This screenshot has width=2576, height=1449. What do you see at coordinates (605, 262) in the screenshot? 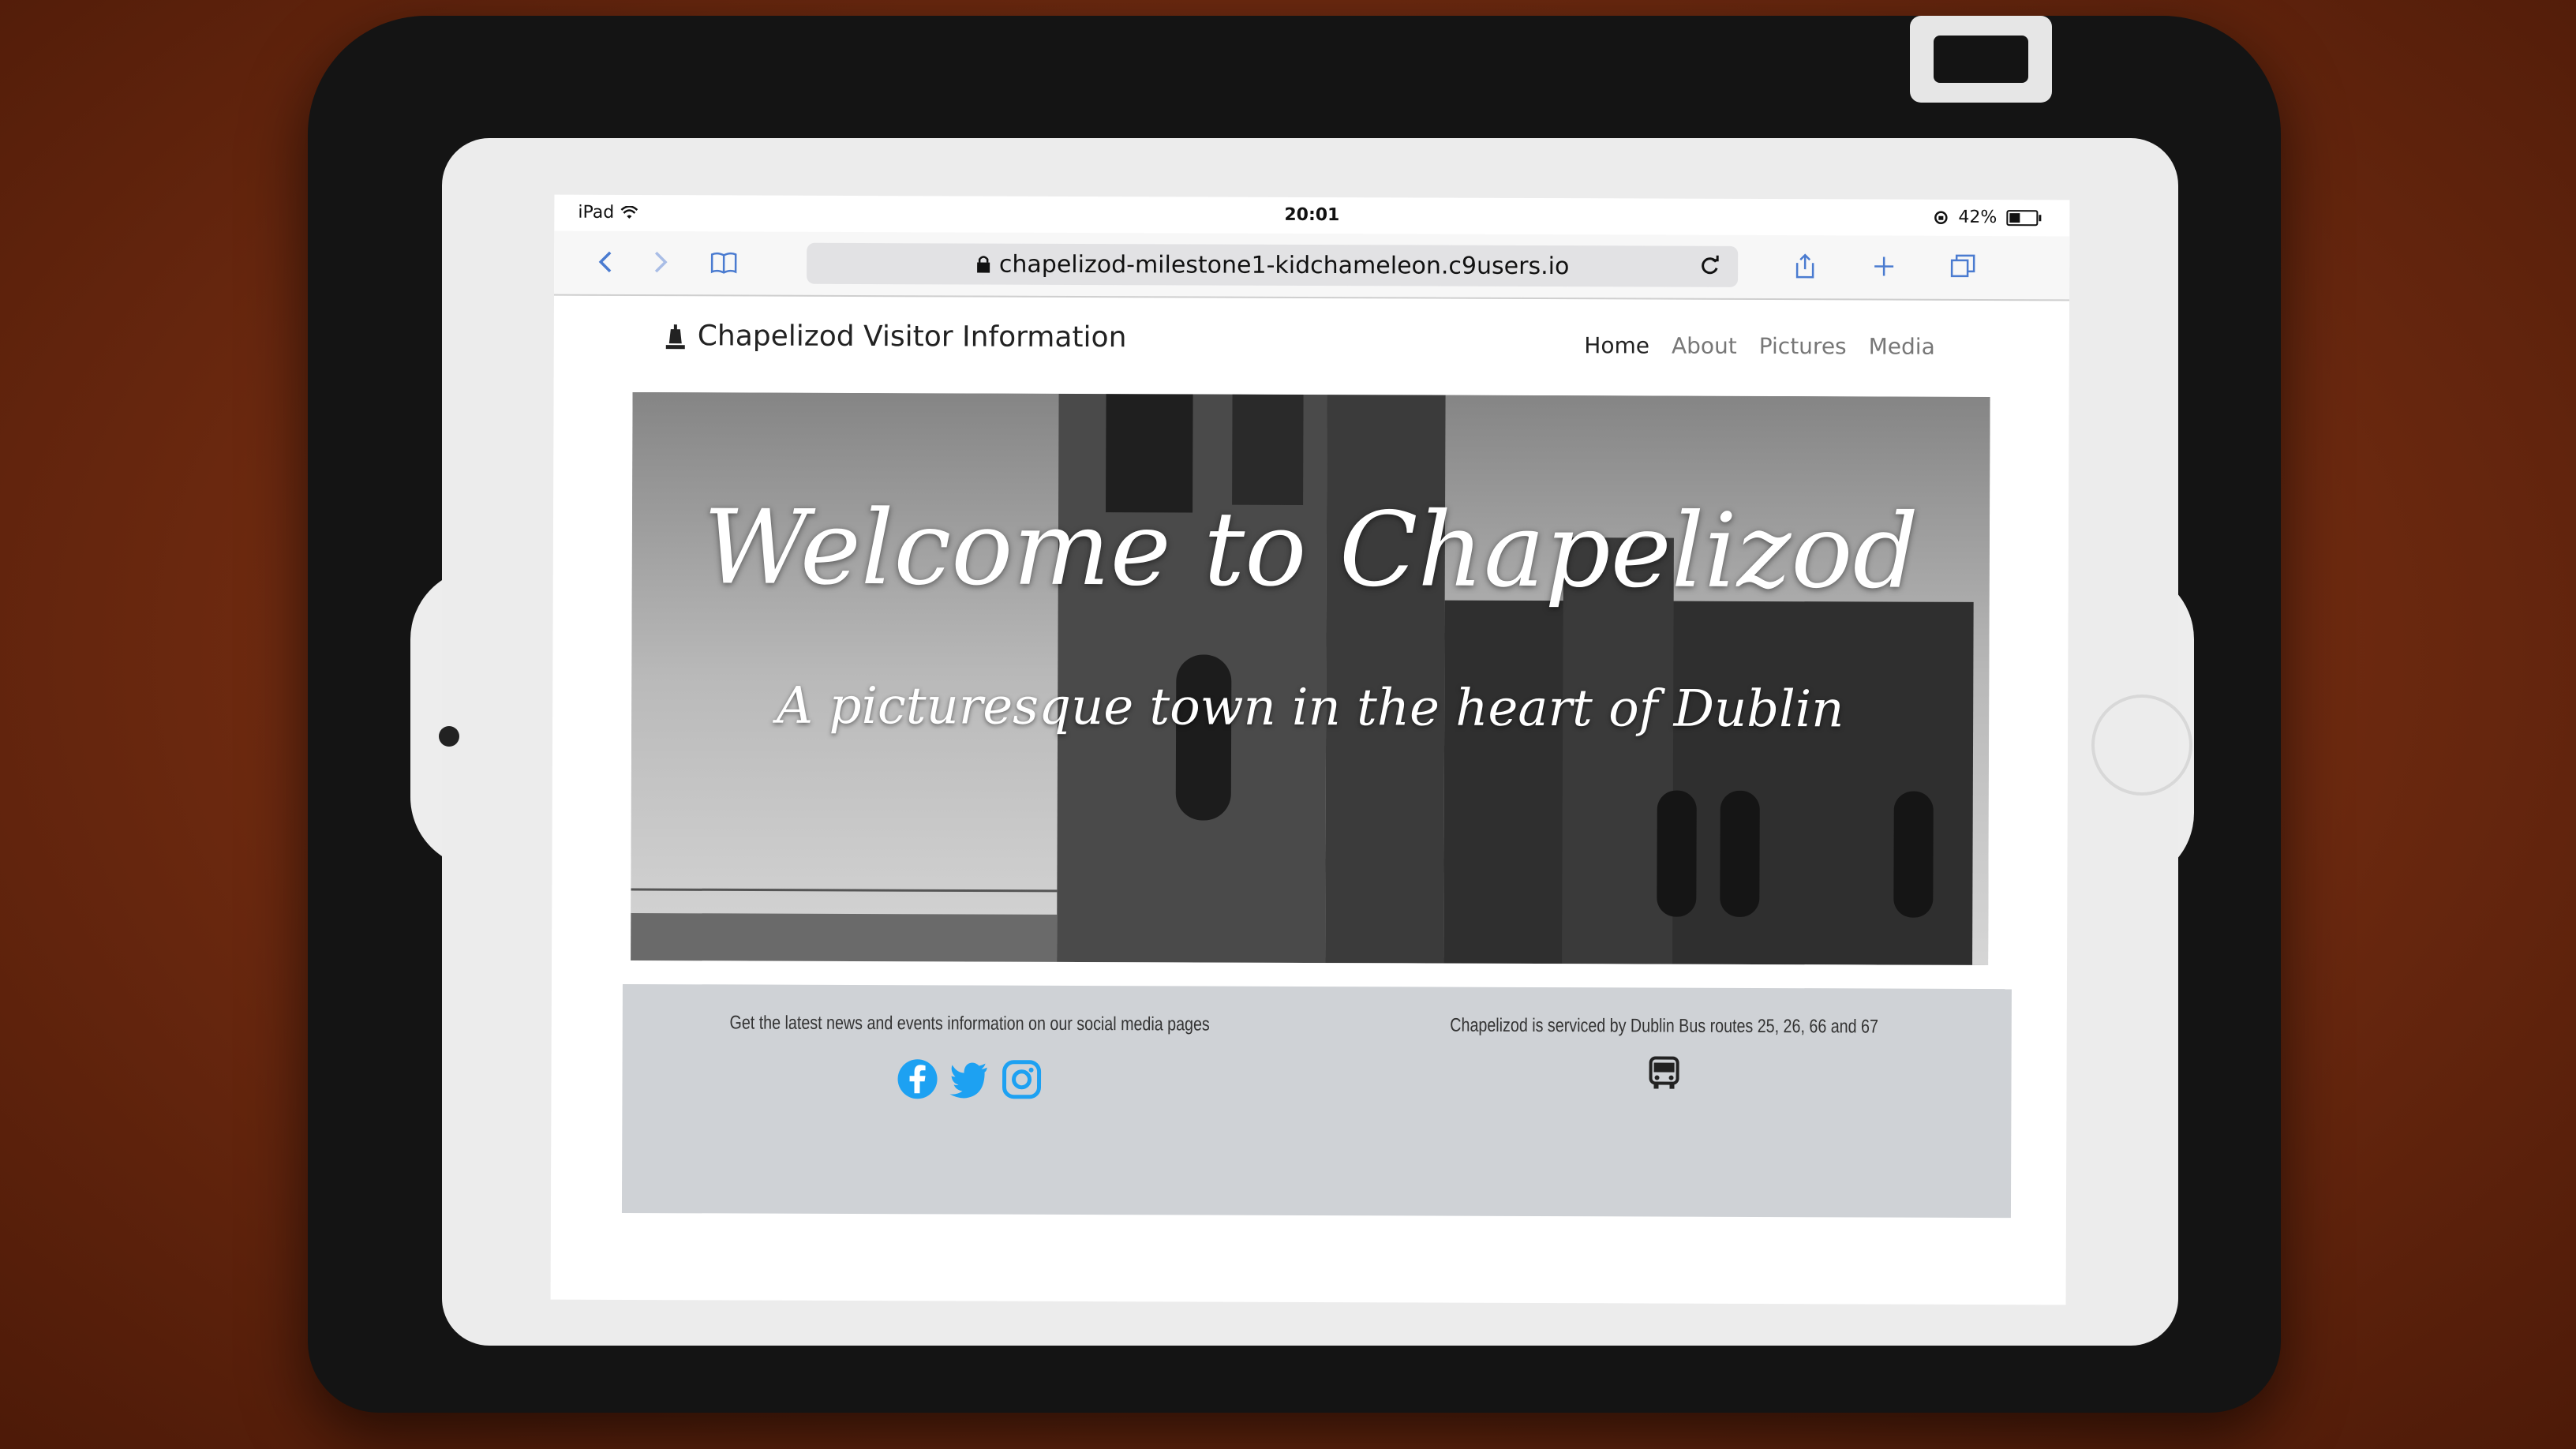
I see `back-icon` at bounding box center [605, 262].